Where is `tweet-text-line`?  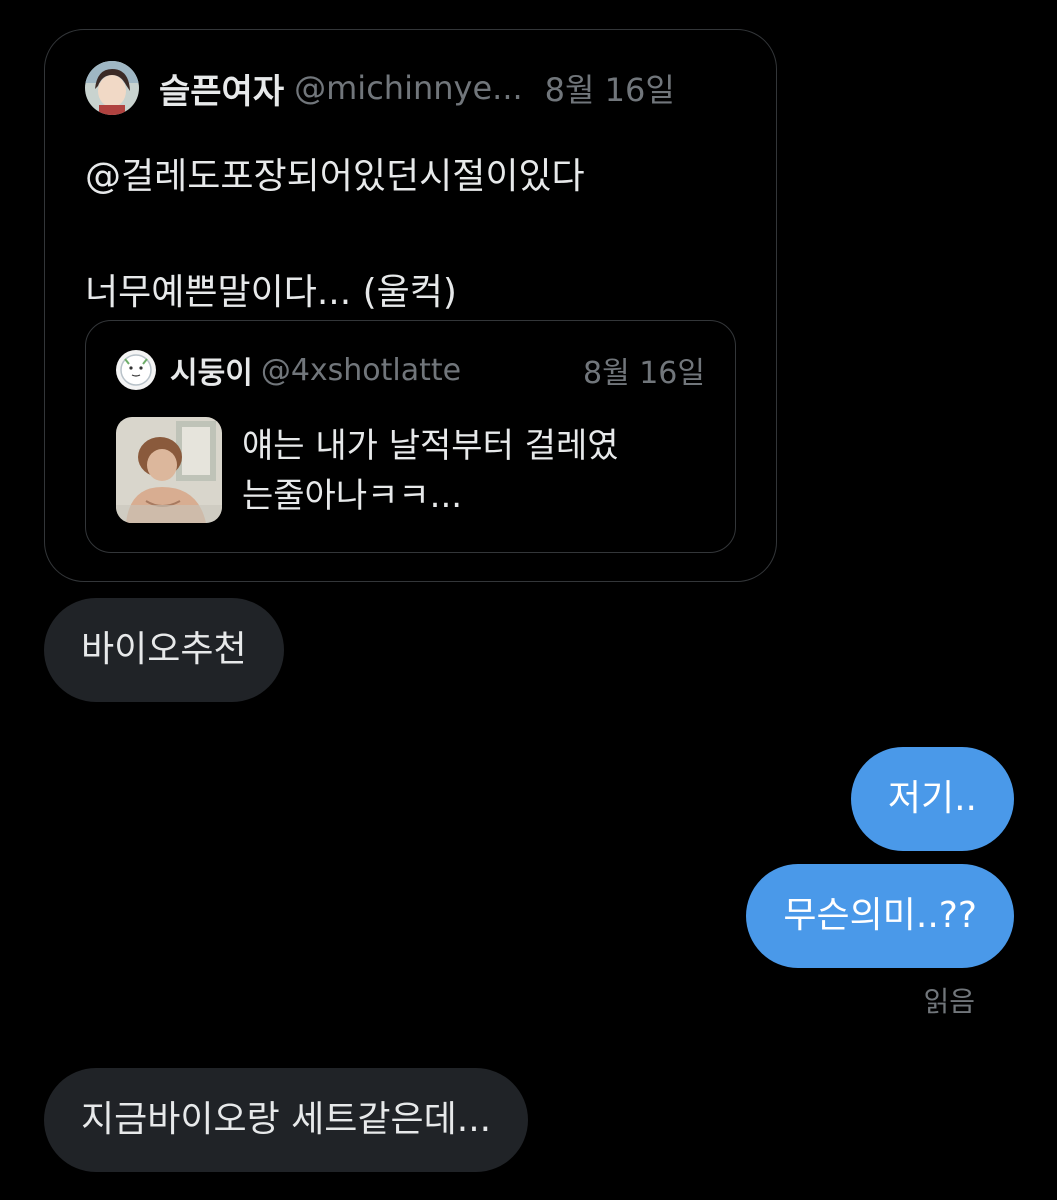
tweet-text-line is located at coordinates (415, 235).